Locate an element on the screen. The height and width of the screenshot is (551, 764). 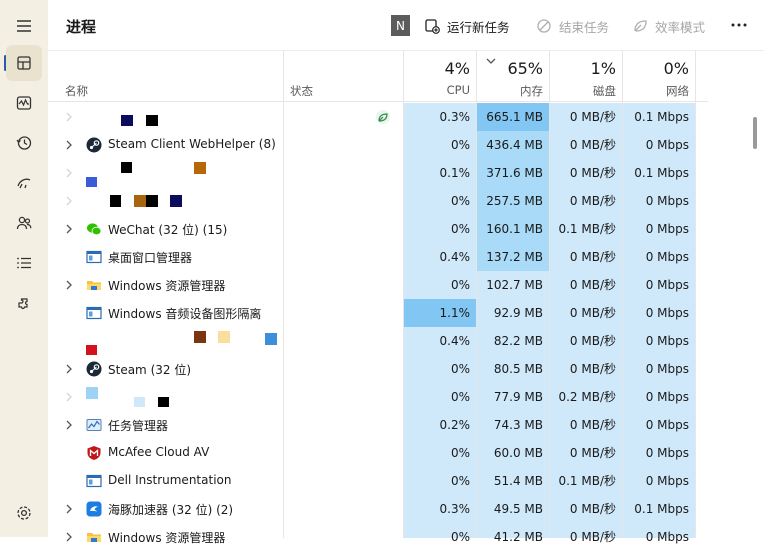
table-row: 0.3% 665.1 MB 0 MB/秒 0.1 Mbps is located at coordinates (378, 117).